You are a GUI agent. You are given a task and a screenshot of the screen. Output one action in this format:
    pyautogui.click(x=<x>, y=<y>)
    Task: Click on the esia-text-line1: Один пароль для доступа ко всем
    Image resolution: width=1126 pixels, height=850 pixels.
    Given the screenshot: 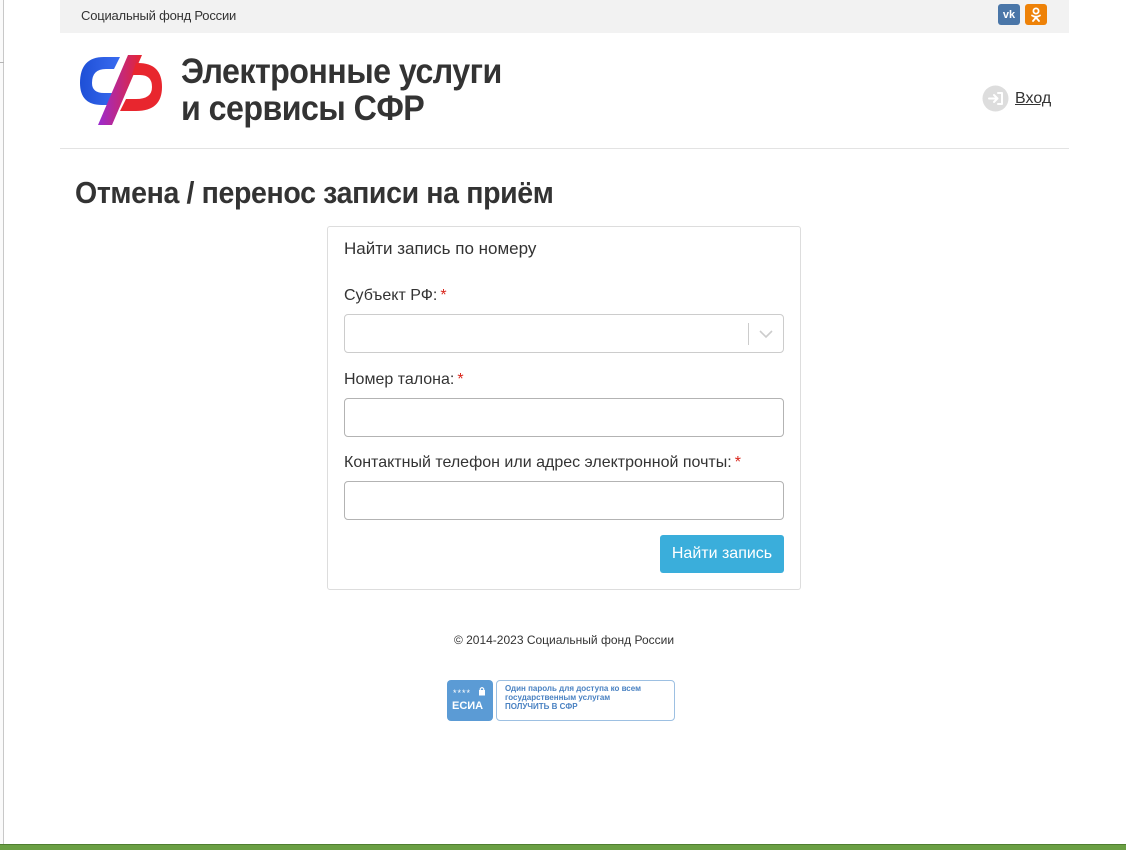 What is the action you would take?
    pyautogui.click(x=573, y=688)
    